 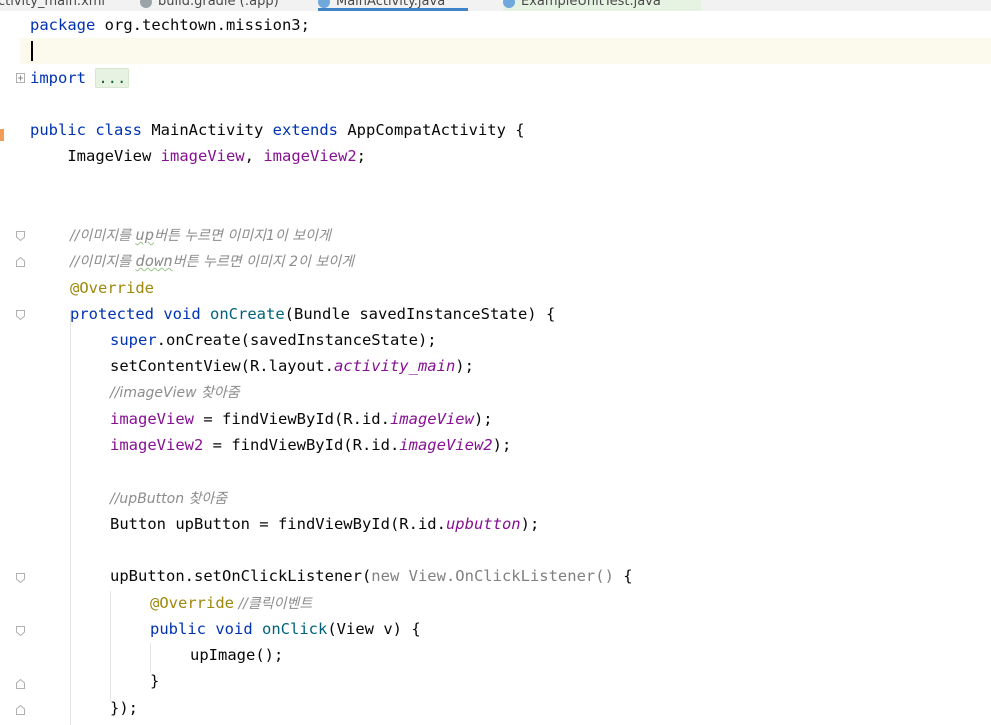 I want to click on code-line-comment: //이미지를 up버튼 누르면 이미지1이 보이게, so click(x=200, y=235).